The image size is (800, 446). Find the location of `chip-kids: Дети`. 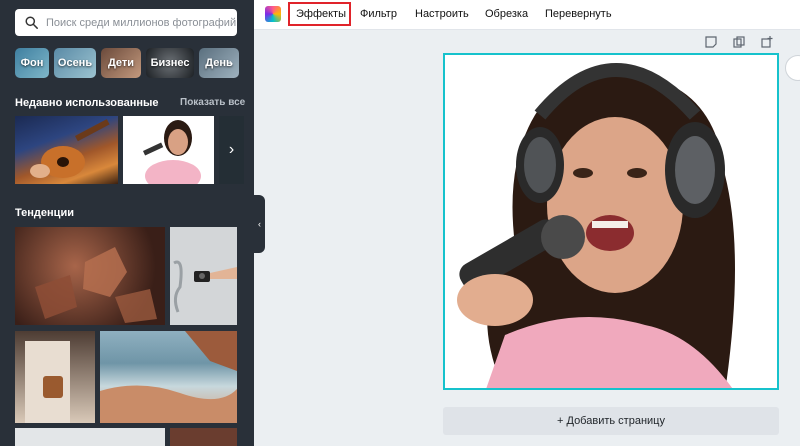

chip-kids: Дети is located at coordinates (121, 63).